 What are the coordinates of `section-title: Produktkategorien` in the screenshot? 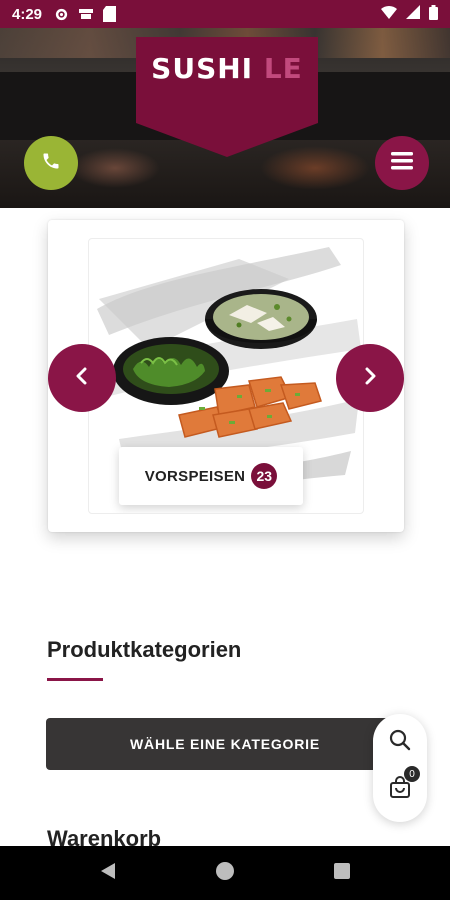 It's located at (144, 649).